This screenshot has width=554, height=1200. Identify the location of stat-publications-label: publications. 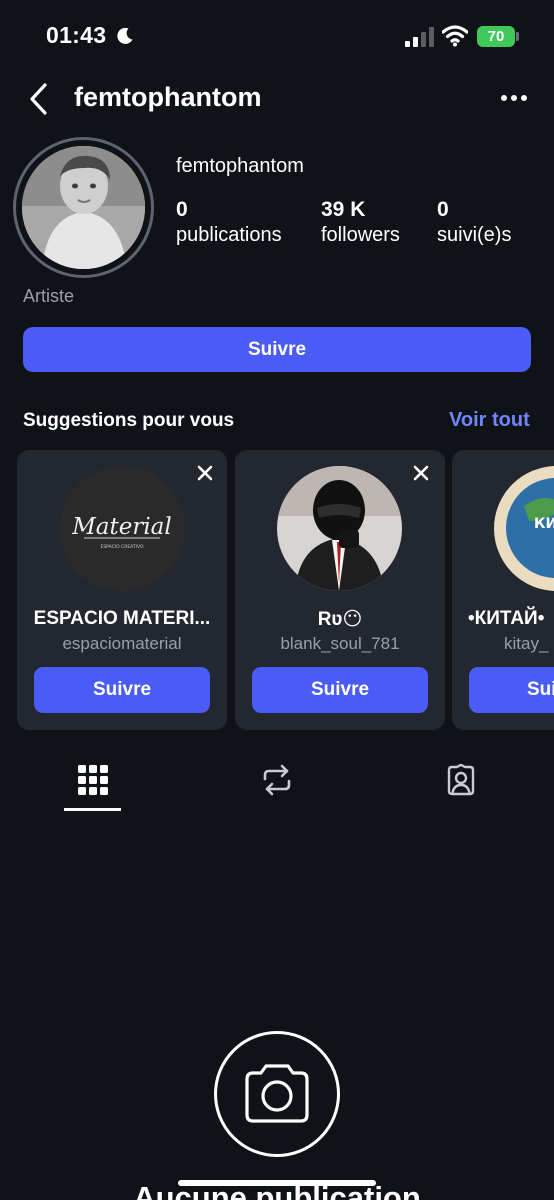
(229, 235).